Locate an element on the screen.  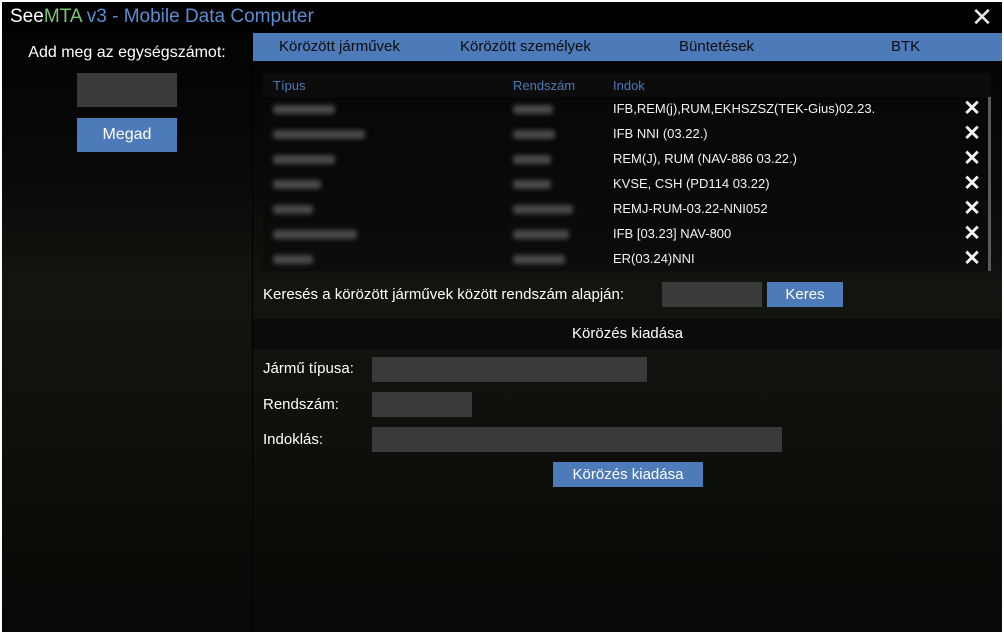
column-header-plate: Rendszám is located at coordinates (544, 85).